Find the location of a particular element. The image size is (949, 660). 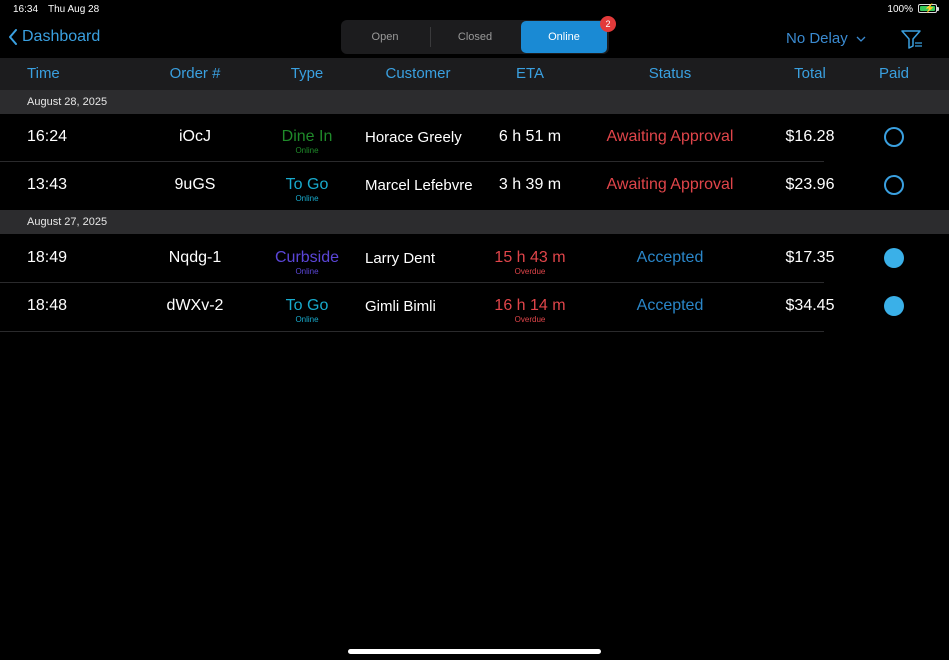

status-time: 16:34 is located at coordinates (26, 9).